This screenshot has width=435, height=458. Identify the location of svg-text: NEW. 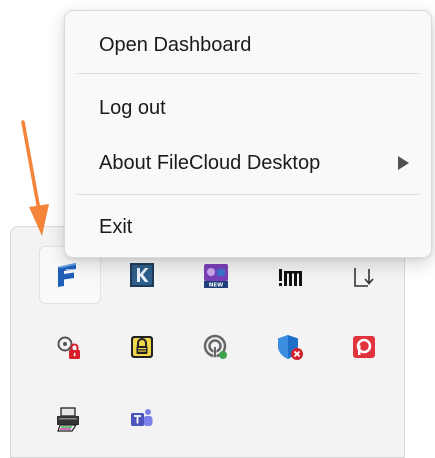
(216, 286).